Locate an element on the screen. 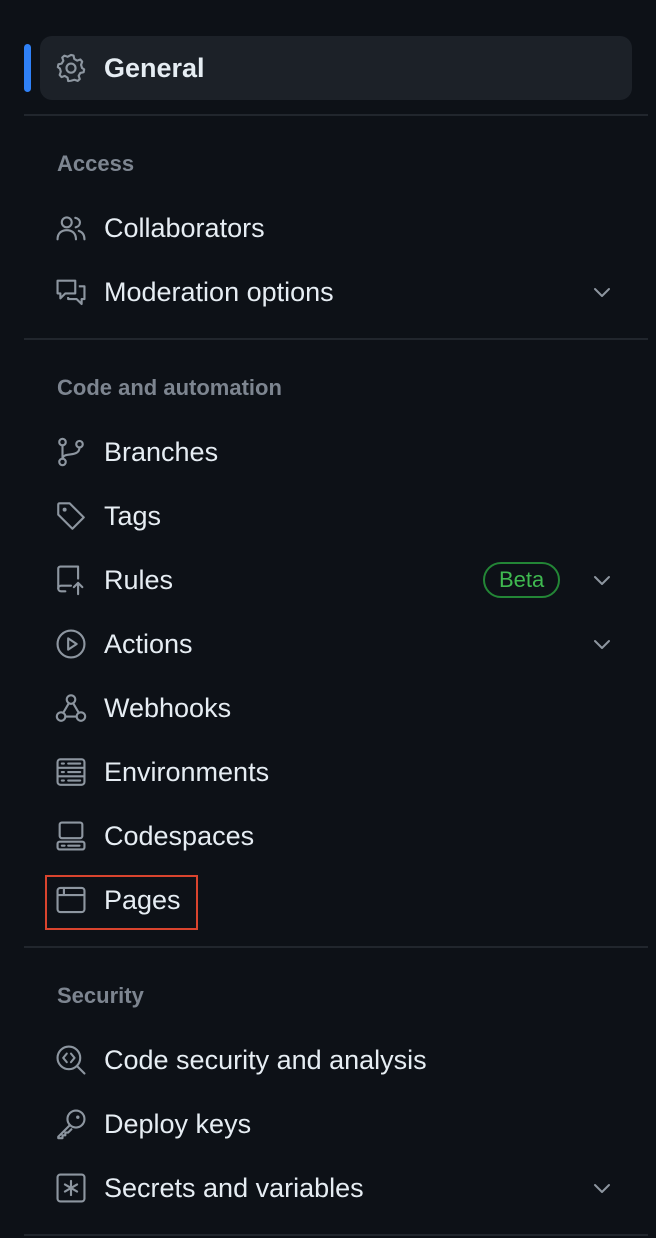  sidebar-item-label: General is located at coordinates (154, 68).